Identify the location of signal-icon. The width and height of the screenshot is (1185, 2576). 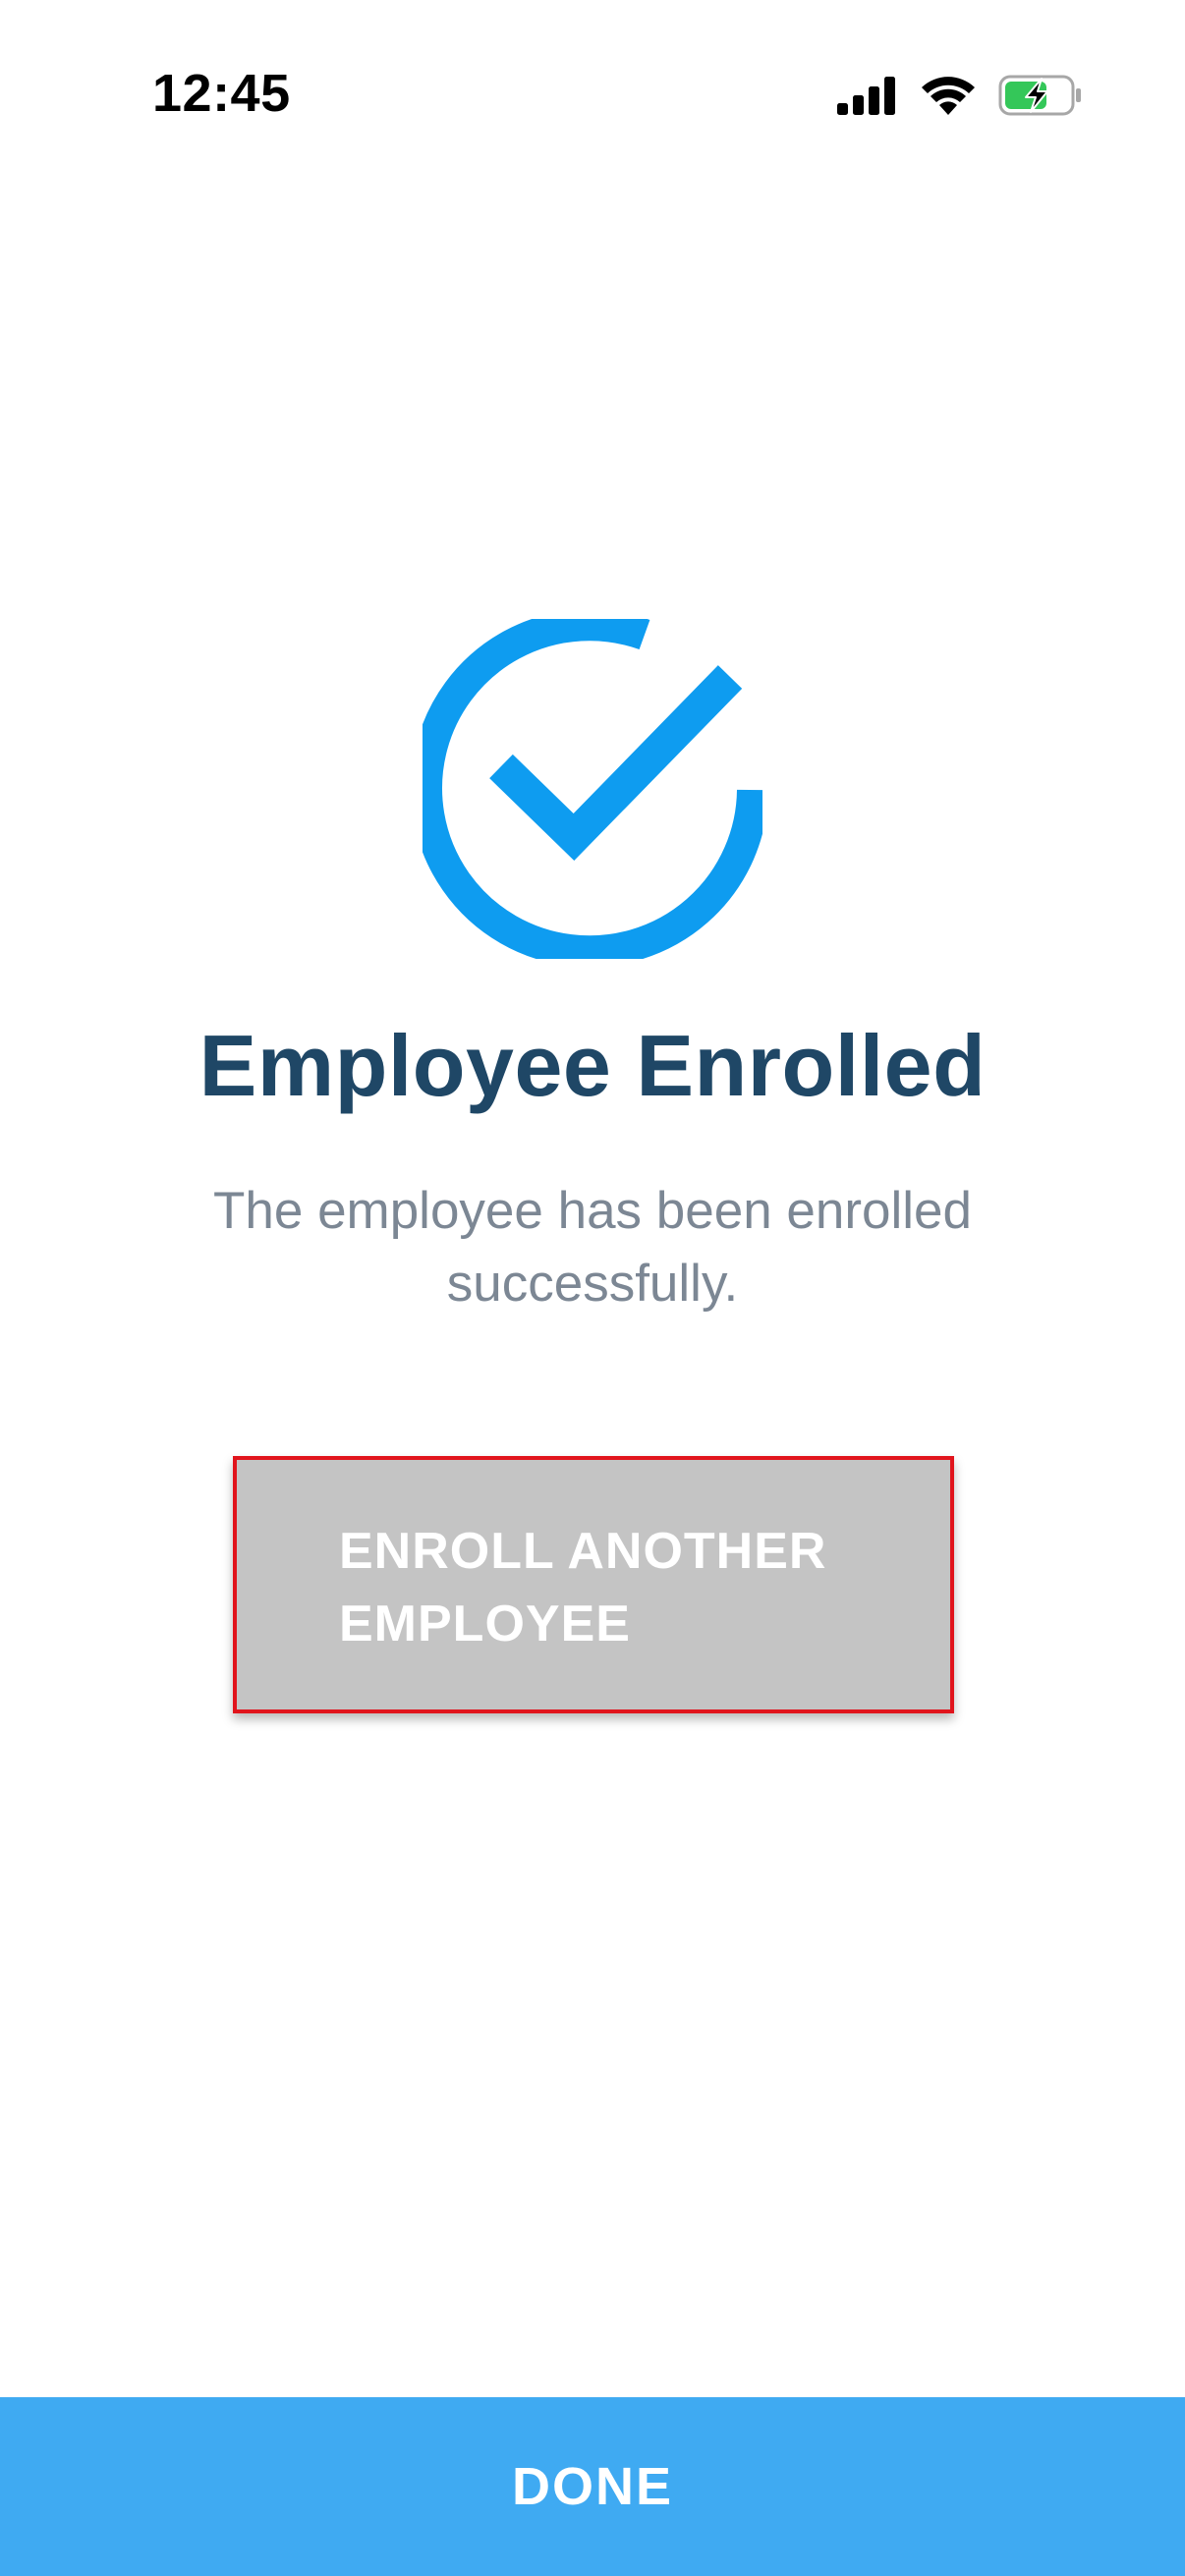
(868, 98).